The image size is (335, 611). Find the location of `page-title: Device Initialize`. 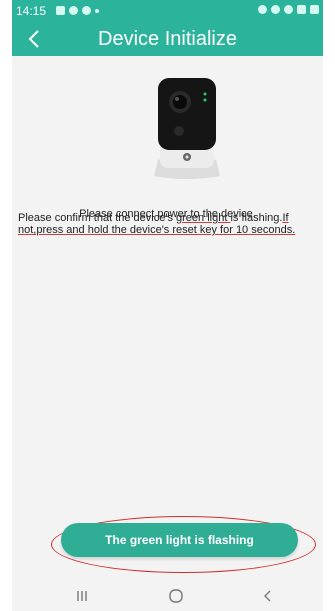

page-title: Device Initialize is located at coordinates (167, 39).